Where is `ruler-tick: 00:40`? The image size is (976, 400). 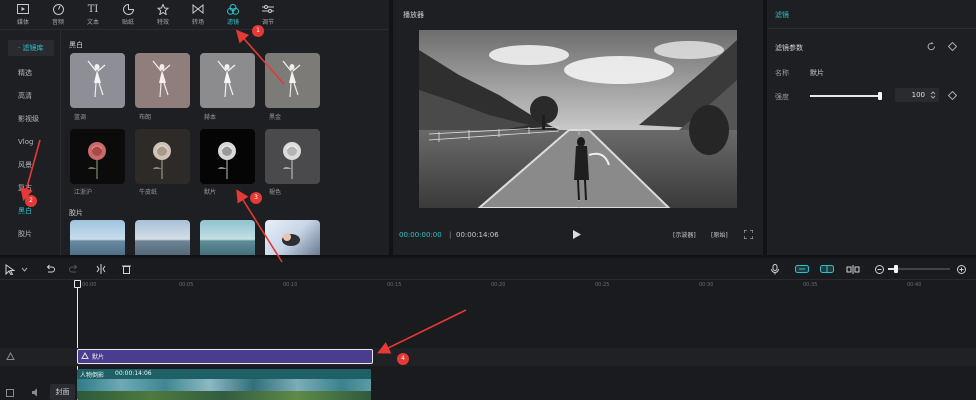
ruler-tick: 00:40 is located at coordinates (914, 285).